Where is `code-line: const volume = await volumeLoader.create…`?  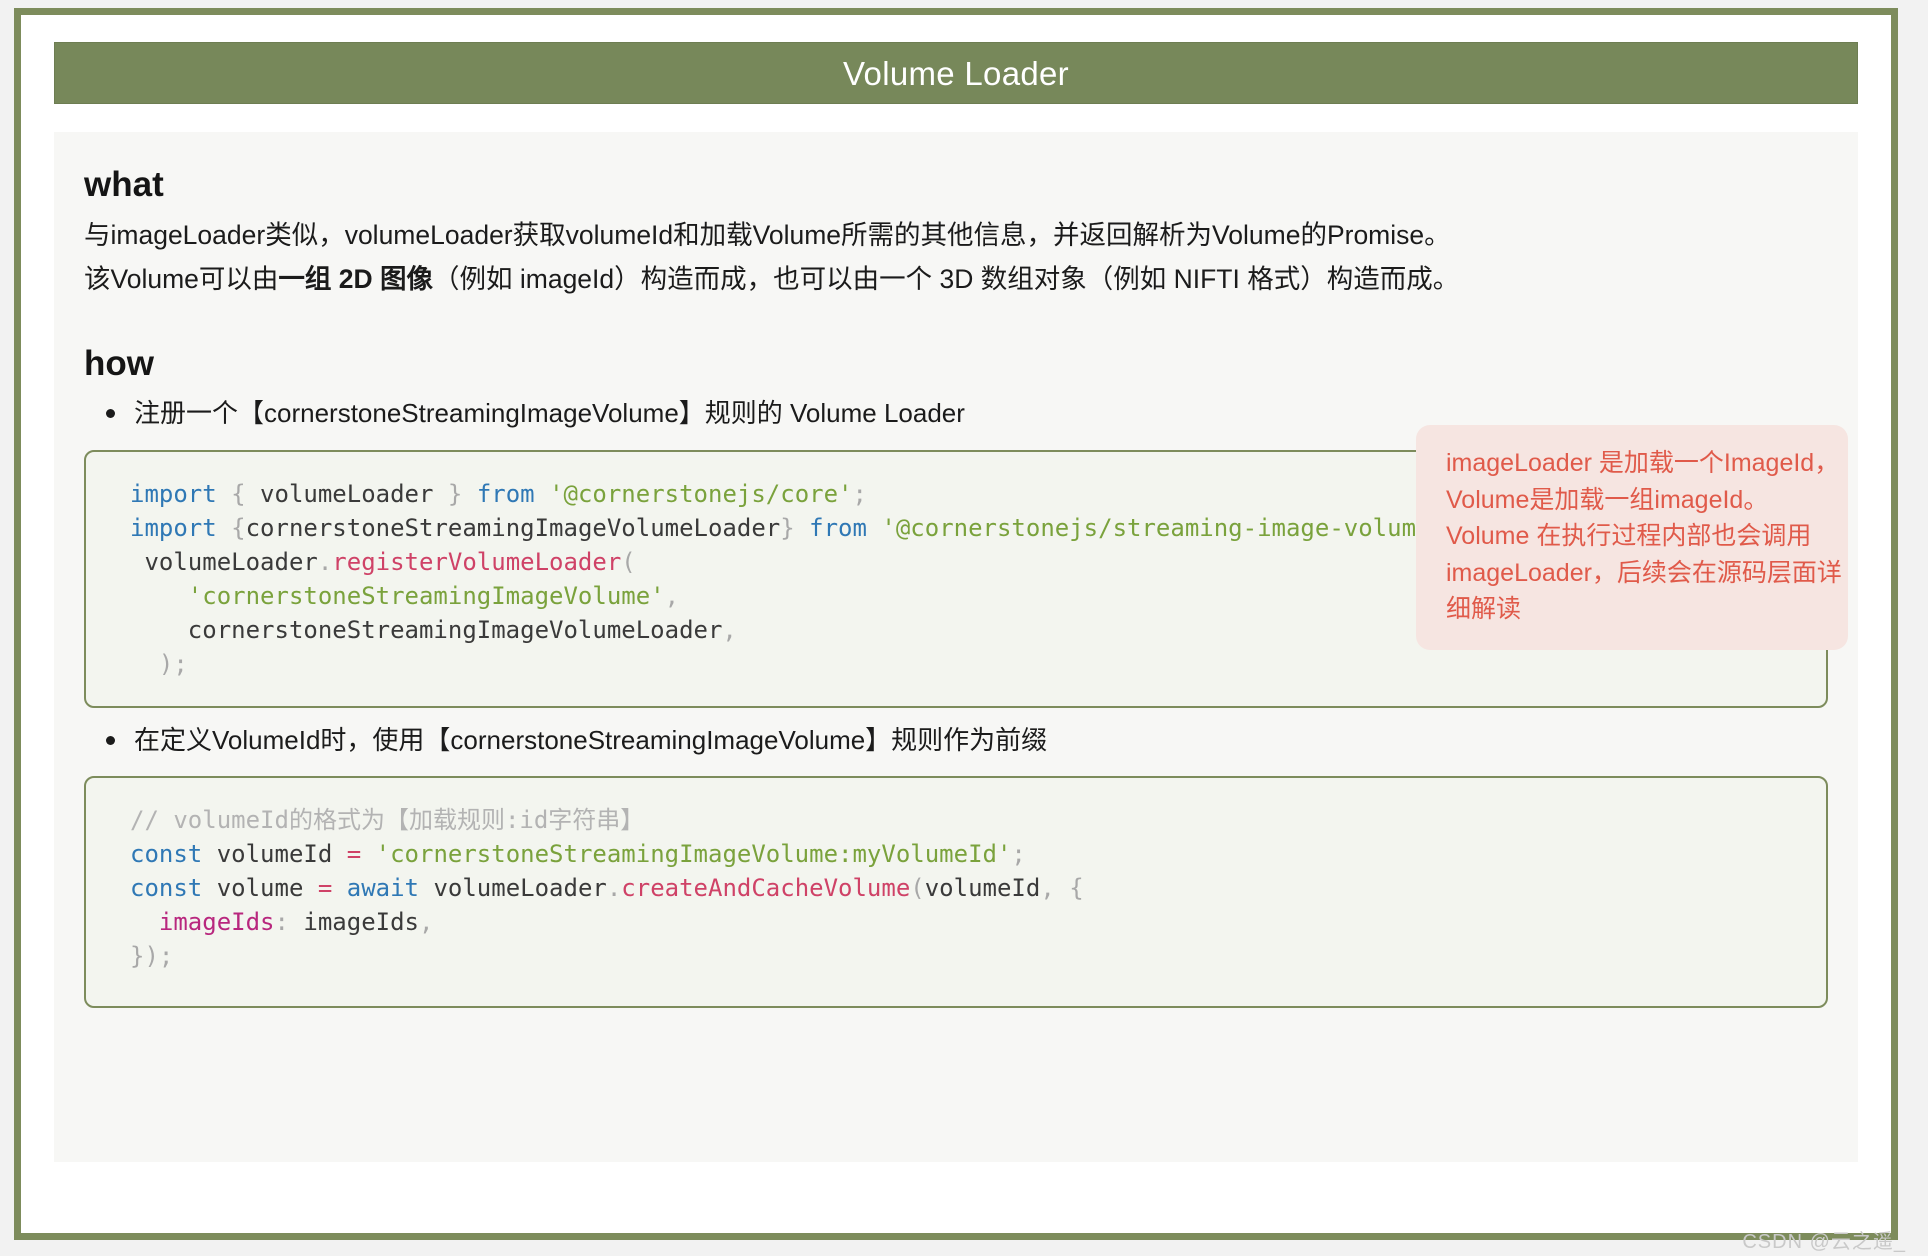
code-line: const volume = await volumeLoader.create… is located at coordinates (960, 889).